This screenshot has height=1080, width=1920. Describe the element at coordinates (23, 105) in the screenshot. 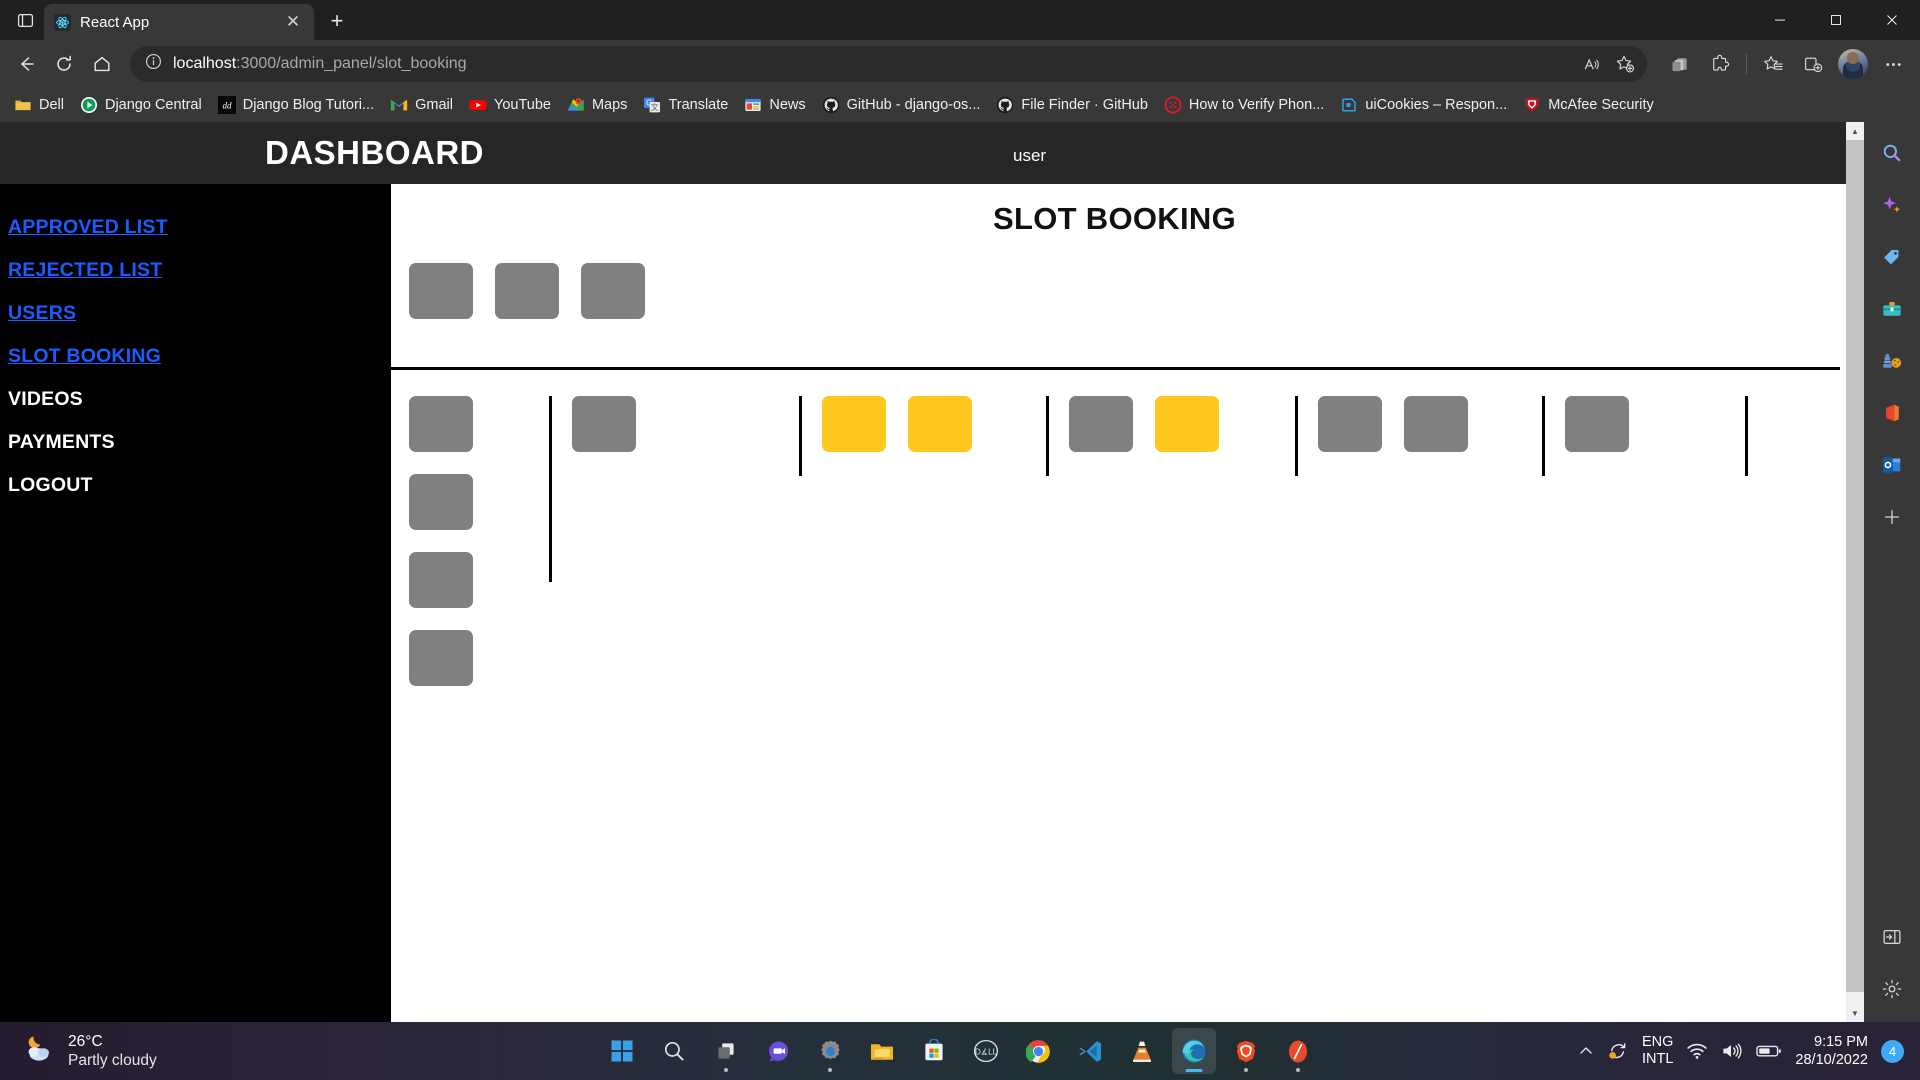

I see `folder-icon` at that location.